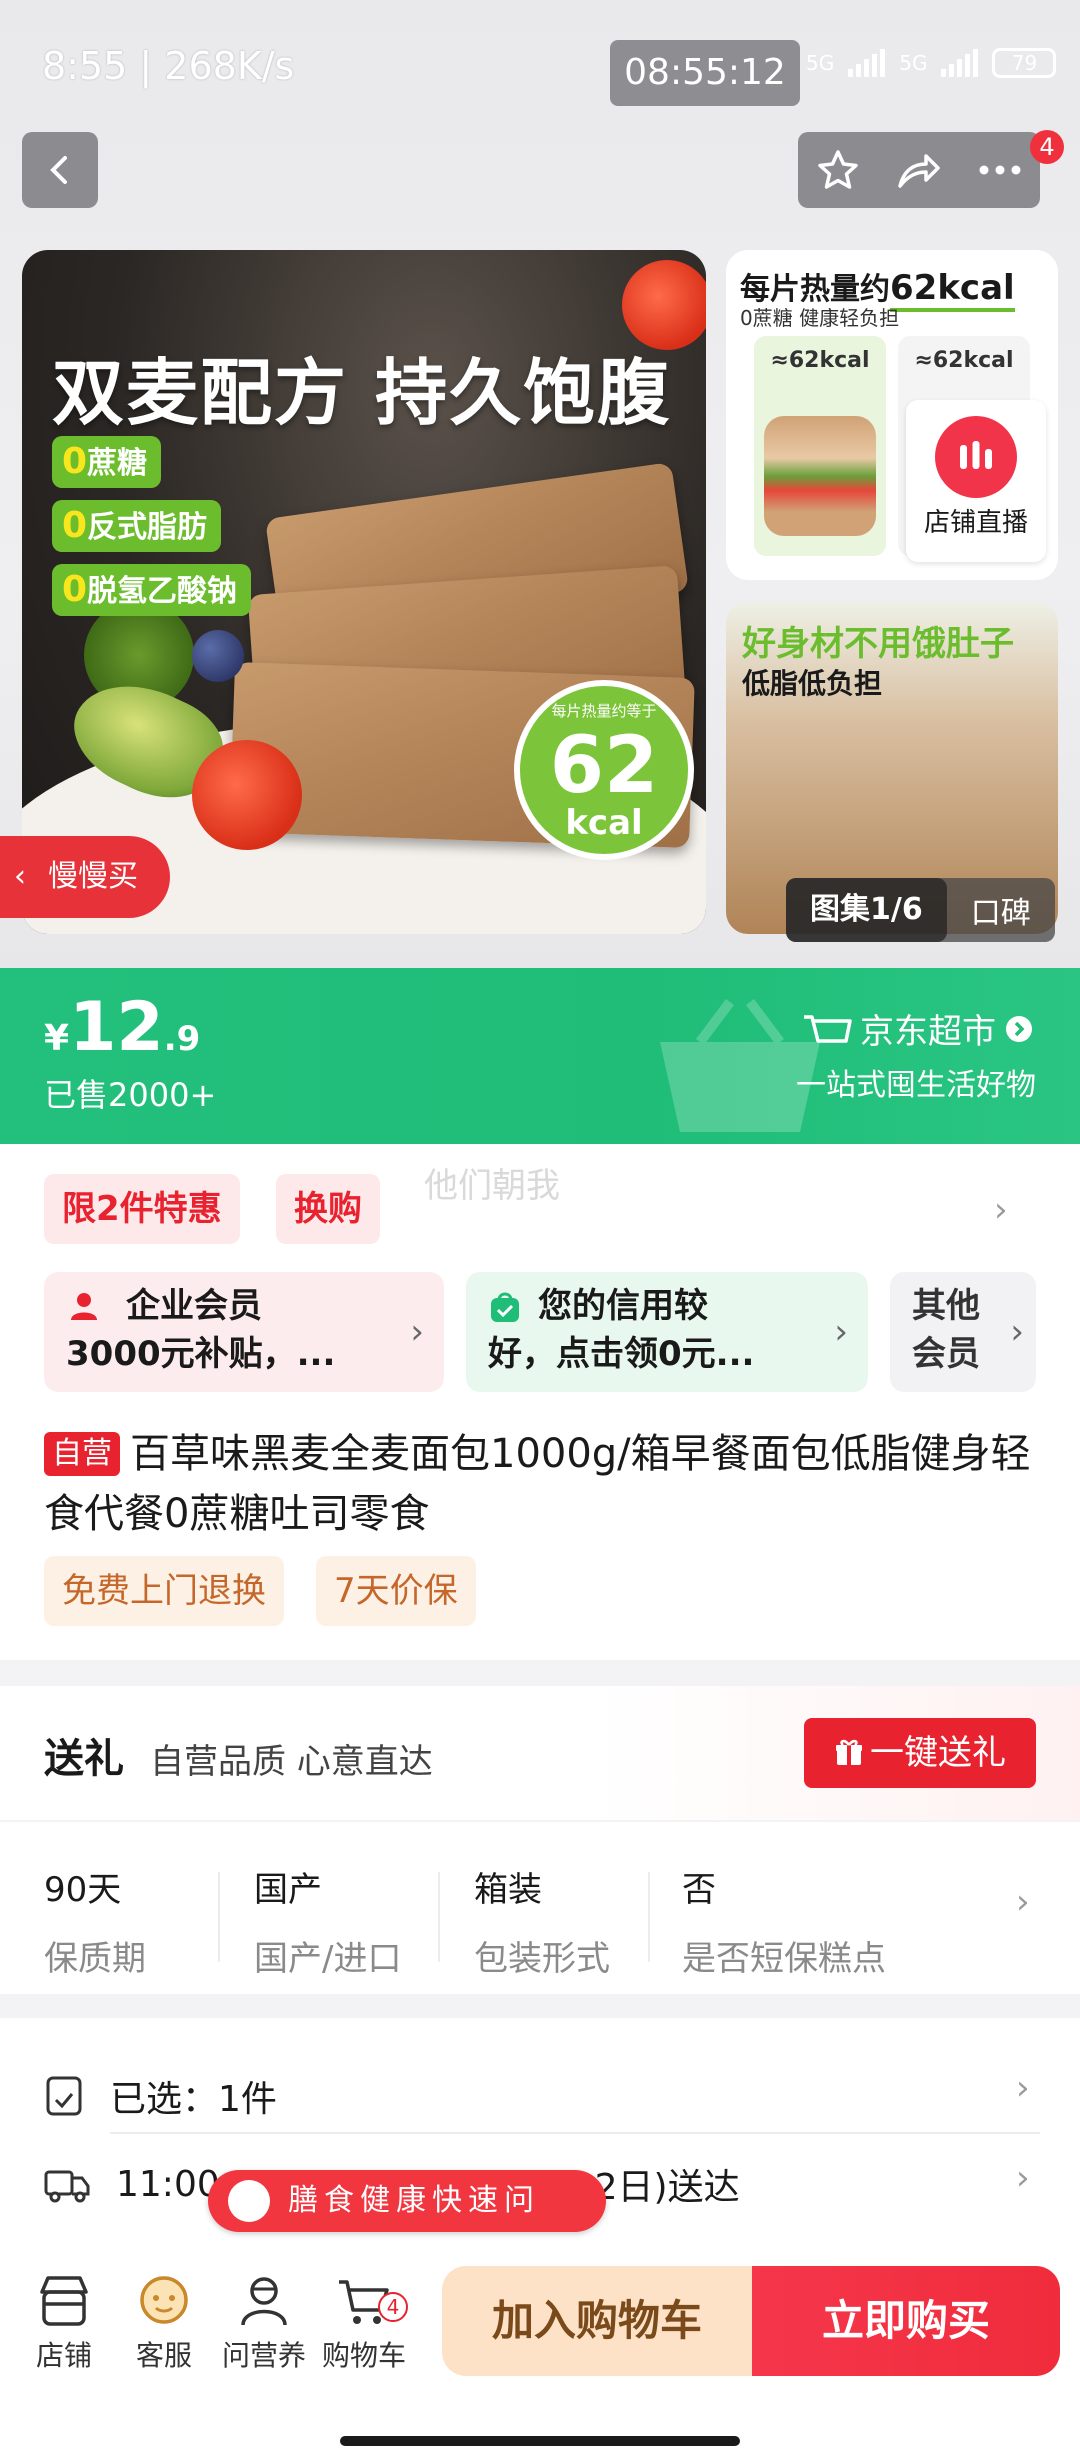  I want to click on zero-trans-fat-tag: 0反式脂肪, so click(137, 526).